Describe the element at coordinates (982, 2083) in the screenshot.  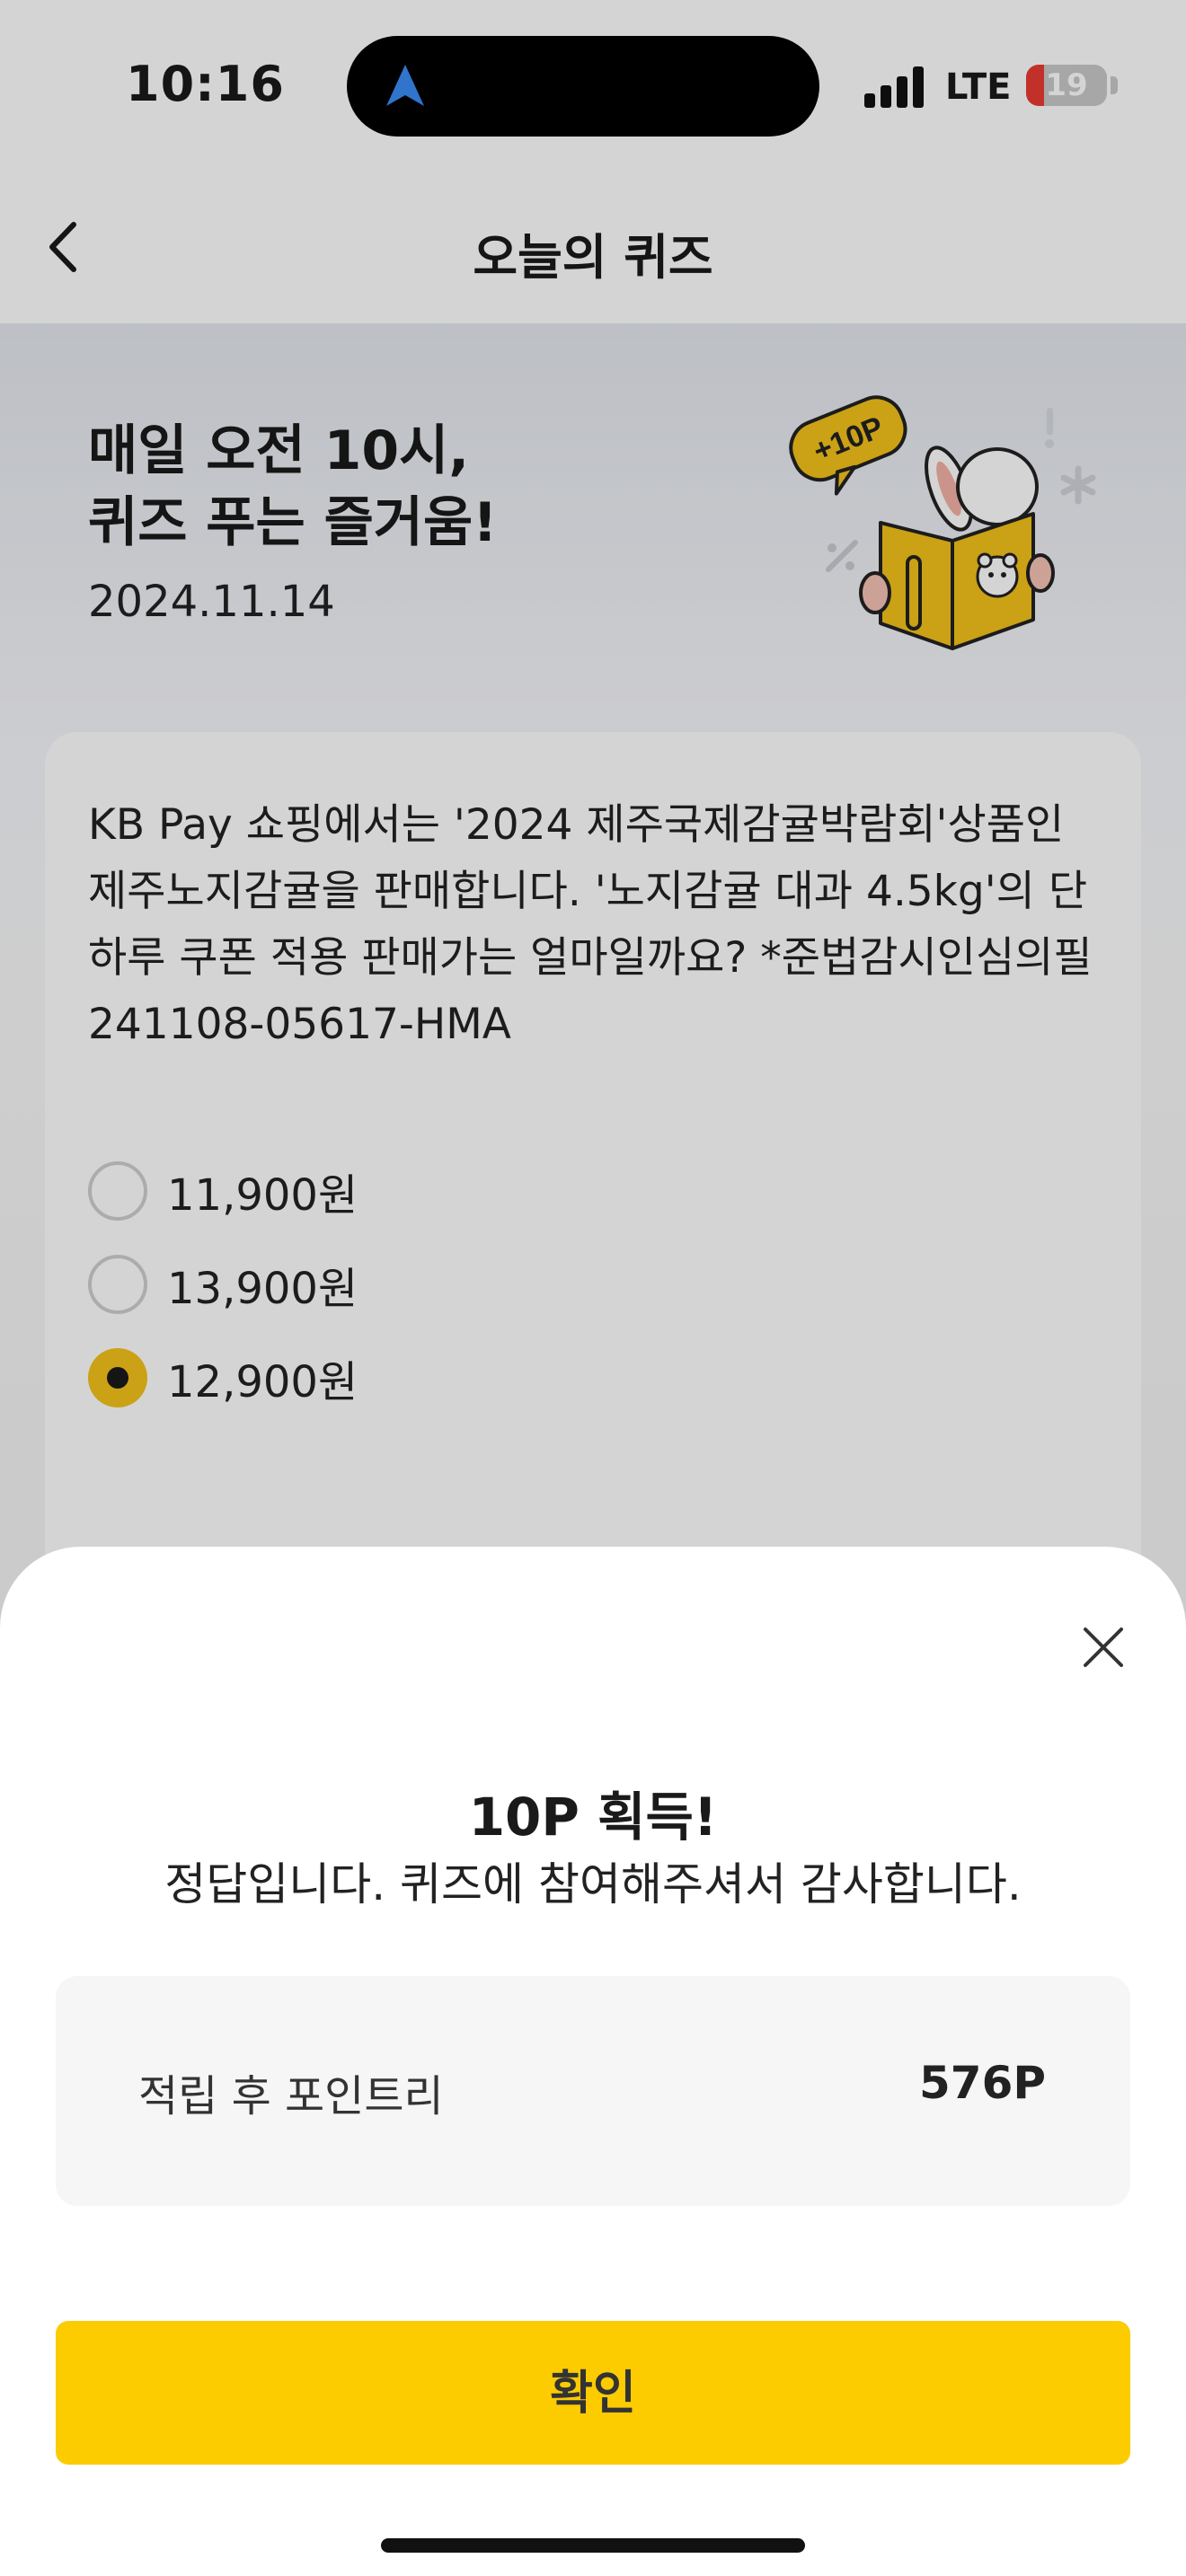
I see `points-value: 576P` at that location.